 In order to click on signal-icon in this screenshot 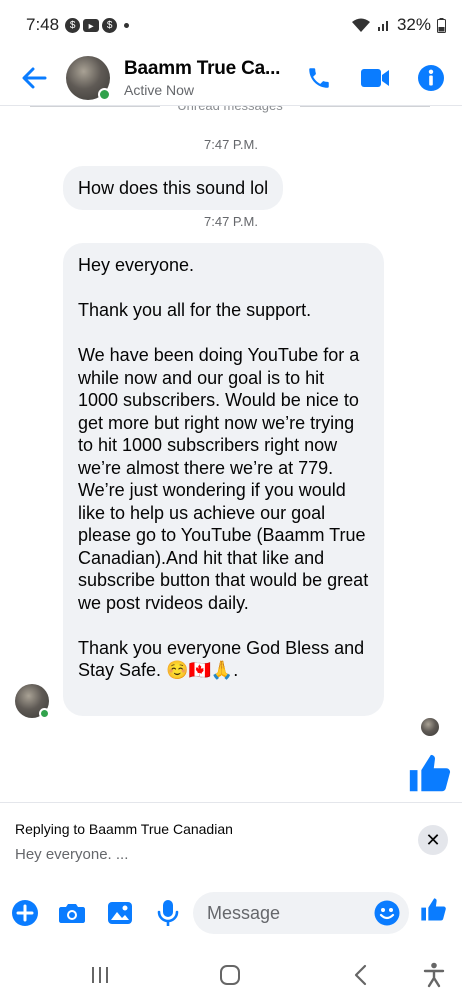, I will do `click(382, 26)`.